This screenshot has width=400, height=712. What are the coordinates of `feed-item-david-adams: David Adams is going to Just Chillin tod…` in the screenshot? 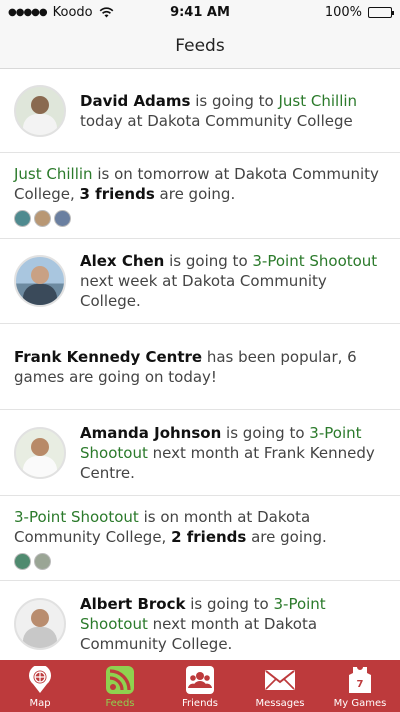 It's located at (200, 111).